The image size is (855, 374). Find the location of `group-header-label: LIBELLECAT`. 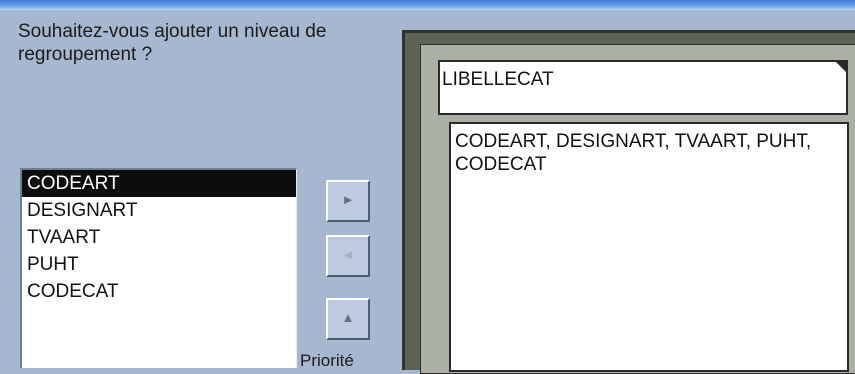

group-header-label: LIBELLECAT is located at coordinates (498, 79).